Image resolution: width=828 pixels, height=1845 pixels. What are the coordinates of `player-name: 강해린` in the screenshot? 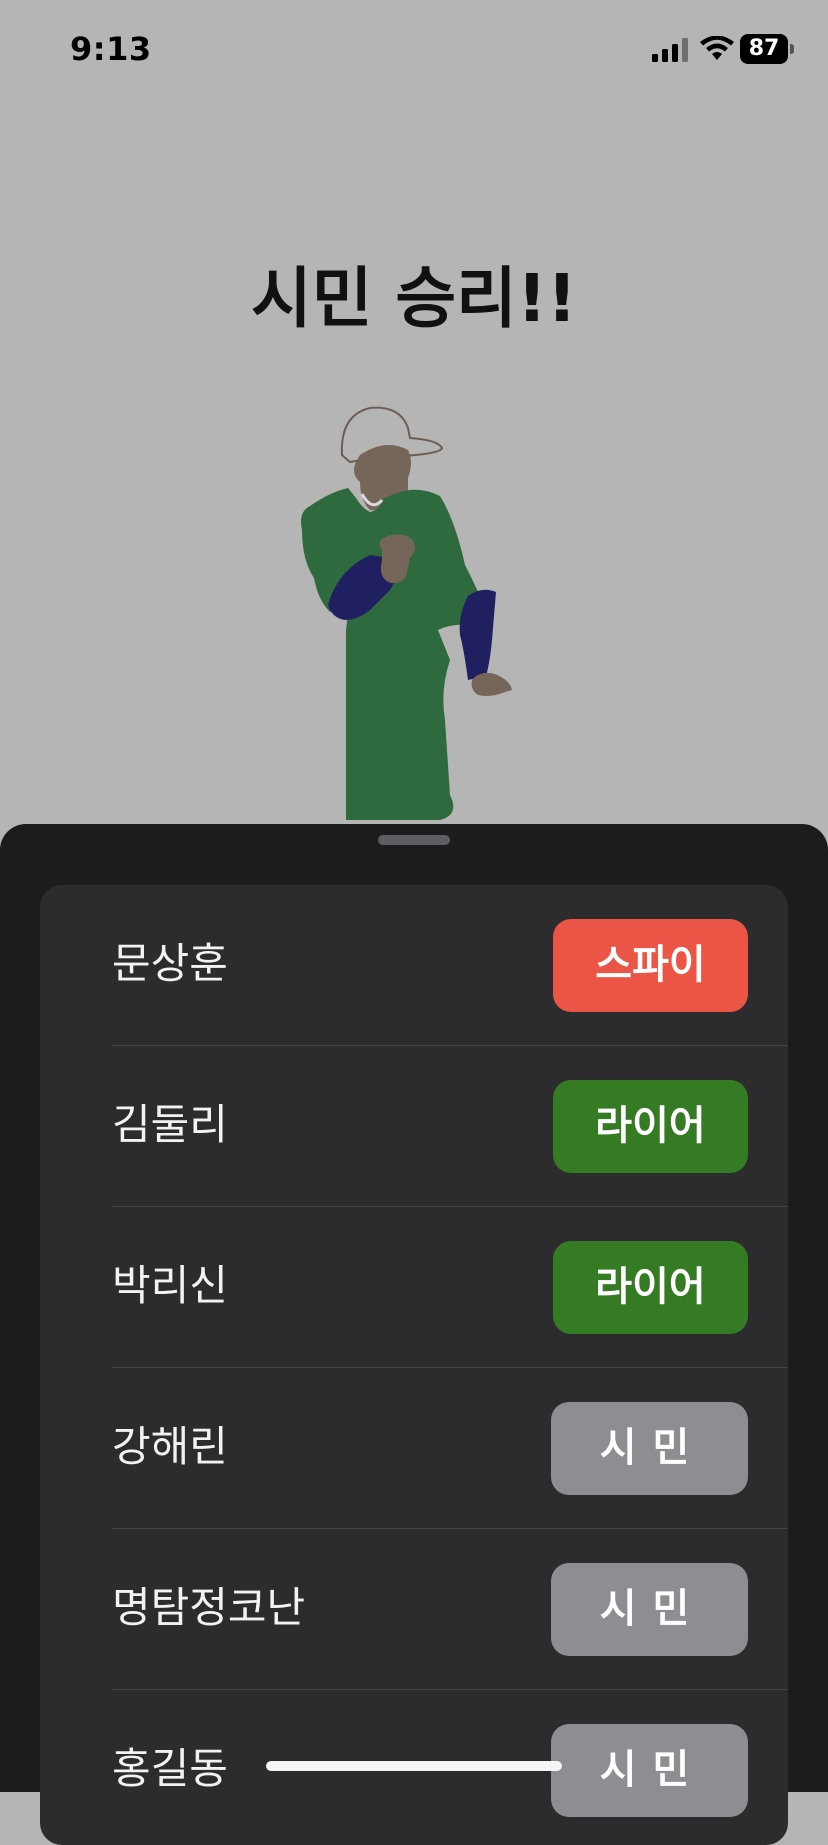 It's located at (170, 1446).